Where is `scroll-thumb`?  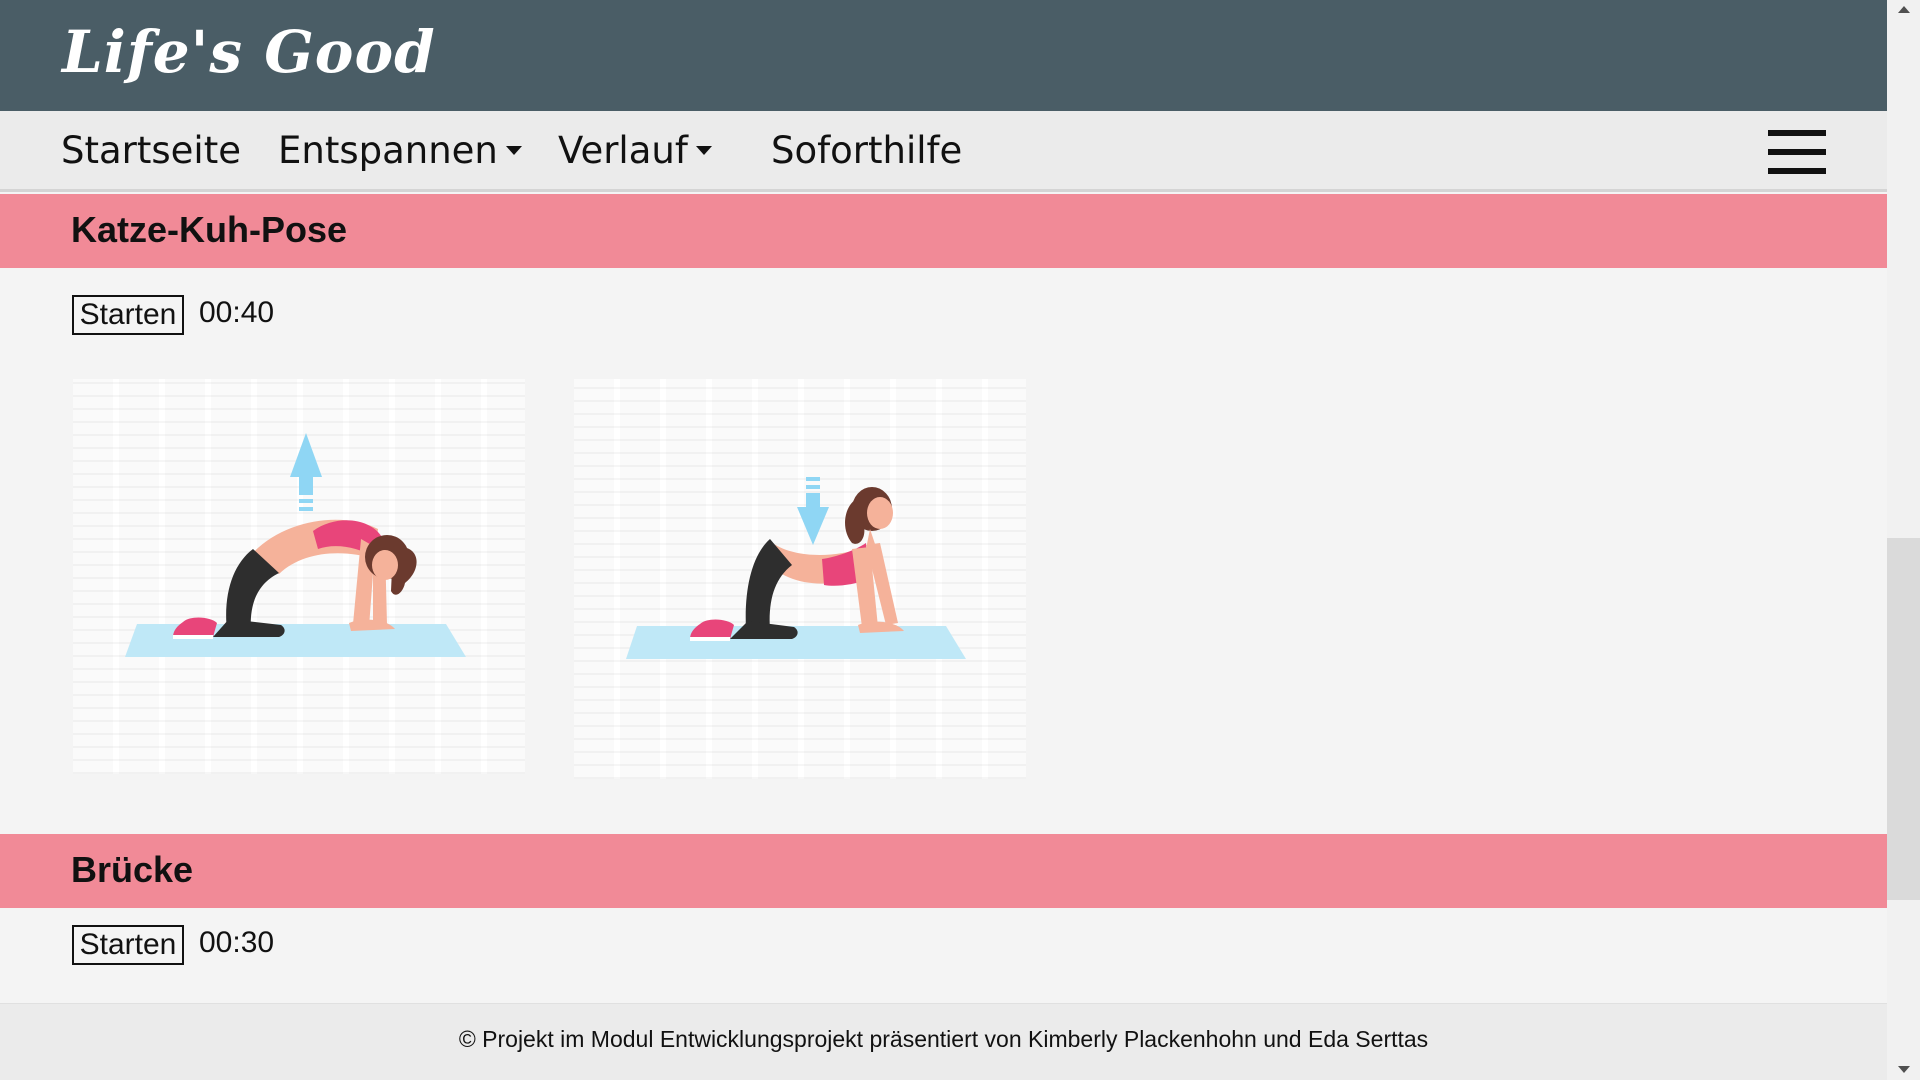 scroll-thumb is located at coordinates (1903, 719).